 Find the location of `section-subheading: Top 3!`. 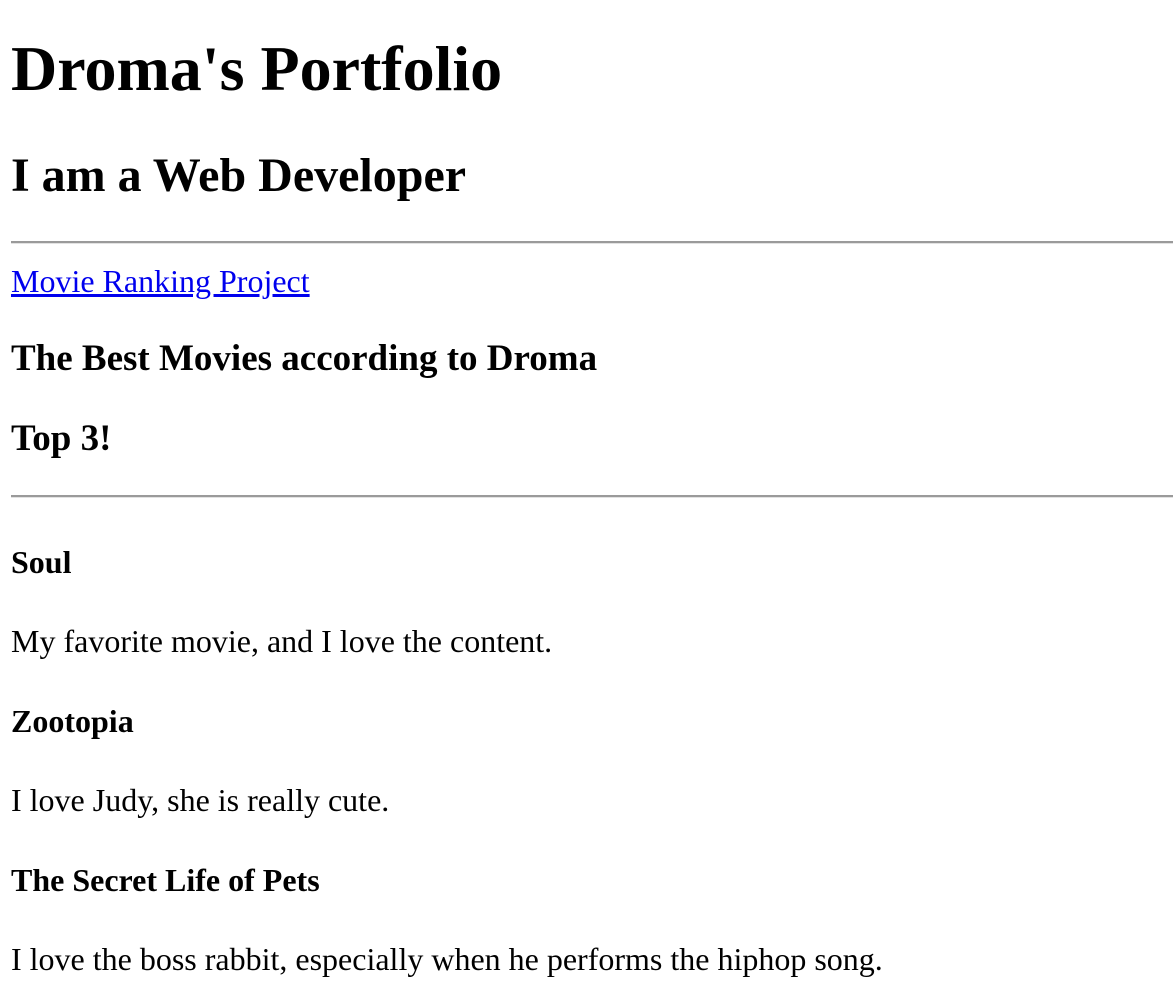

section-subheading: Top 3! is located at coordinates (61, 438).